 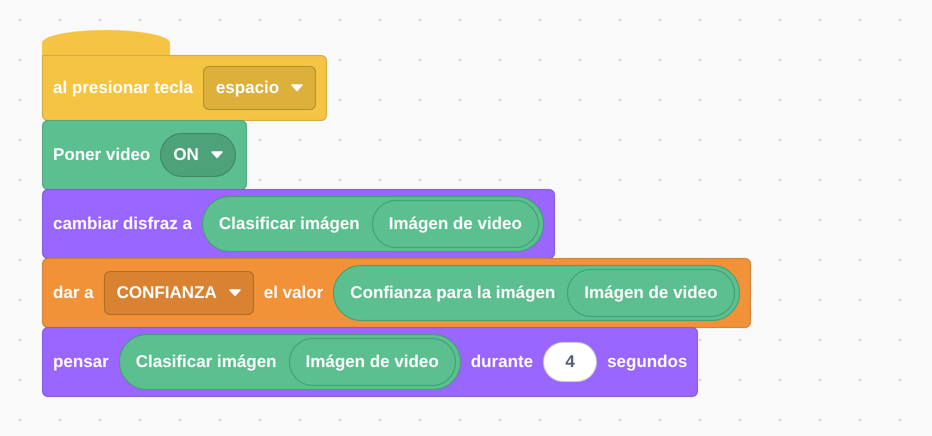 I want to click on dropdown-menu: ON, so click(x=198, y=155).